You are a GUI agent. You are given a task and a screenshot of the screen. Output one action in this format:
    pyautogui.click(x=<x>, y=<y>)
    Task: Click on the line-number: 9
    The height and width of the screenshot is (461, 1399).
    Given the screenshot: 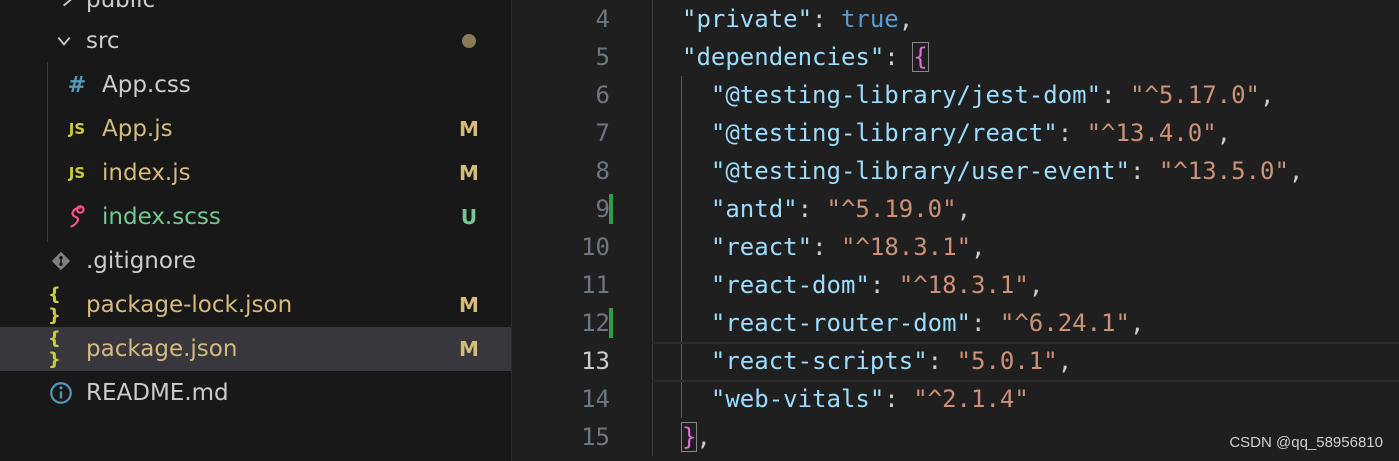 What is the action you would take?
    pyautogui.click(x=602, y=209)
    